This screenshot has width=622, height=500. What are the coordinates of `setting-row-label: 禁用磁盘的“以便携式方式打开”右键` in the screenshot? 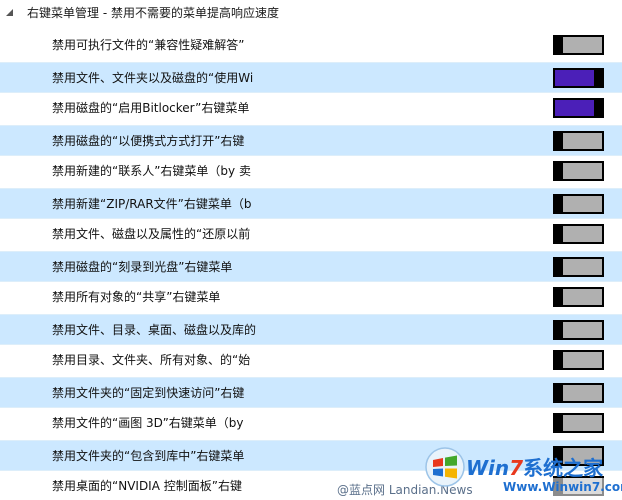 It's located at (148, 140).